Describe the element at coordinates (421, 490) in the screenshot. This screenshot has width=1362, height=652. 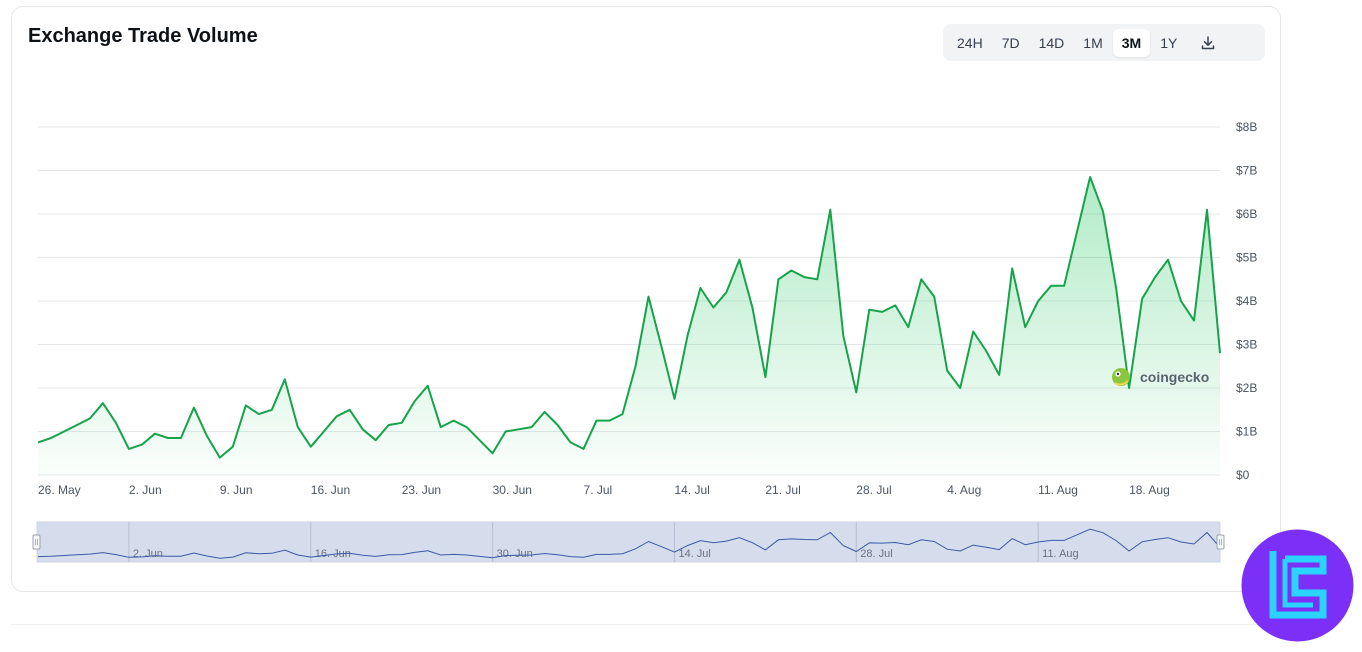
I see `x-tick-label: 23. Jun` at that location.